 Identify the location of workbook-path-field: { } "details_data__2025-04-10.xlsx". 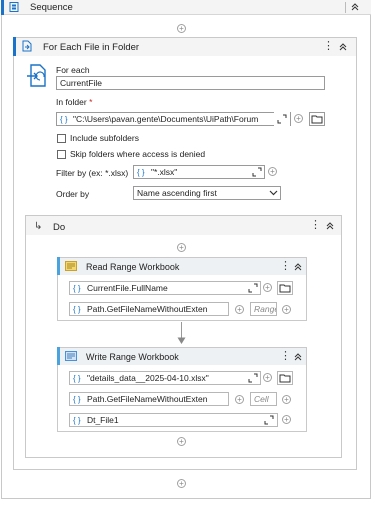
(165, 378).